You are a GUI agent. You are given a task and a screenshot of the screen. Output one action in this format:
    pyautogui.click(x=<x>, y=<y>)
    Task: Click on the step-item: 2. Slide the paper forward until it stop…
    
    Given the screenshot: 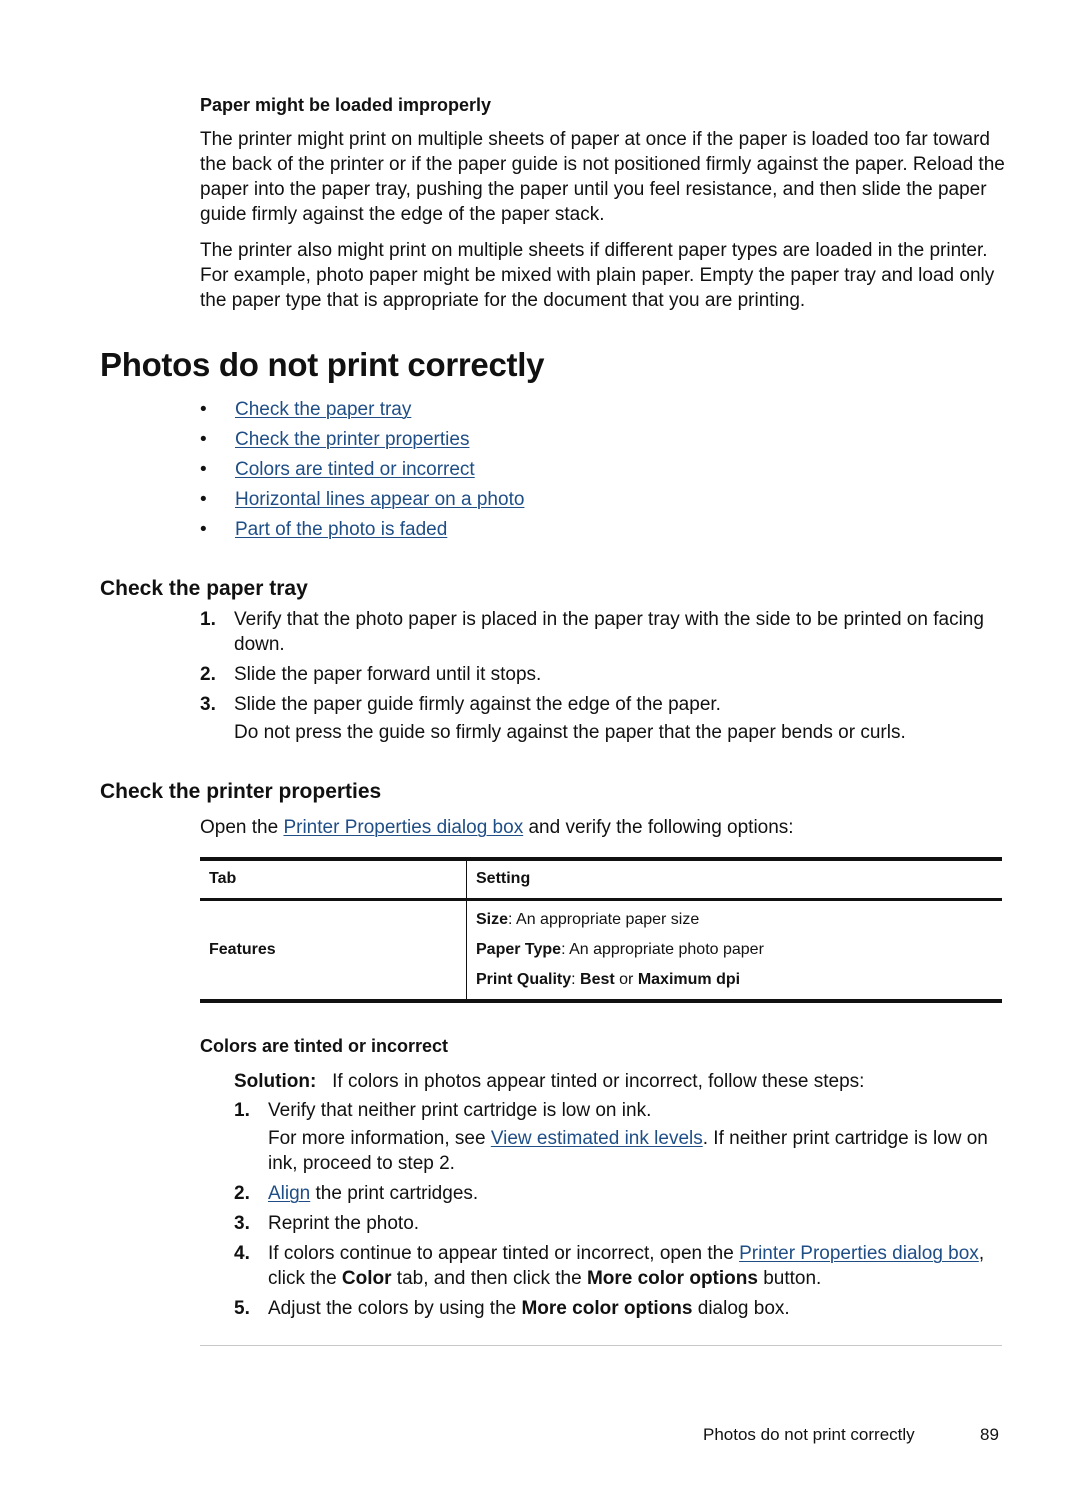 What is the action you would take?
    pyautogui.click(x=602, y=674)
    